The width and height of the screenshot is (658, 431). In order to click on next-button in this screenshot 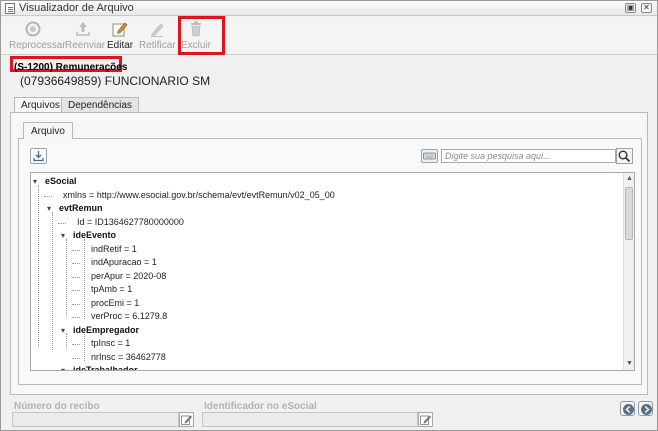, I will do `click(645, 408)`.